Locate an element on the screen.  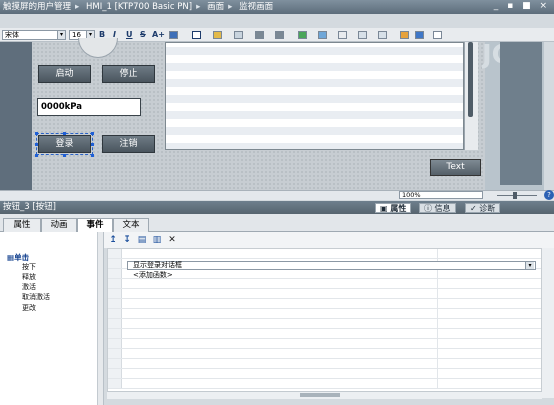
layer-icon is located at coordinates (419, 35).